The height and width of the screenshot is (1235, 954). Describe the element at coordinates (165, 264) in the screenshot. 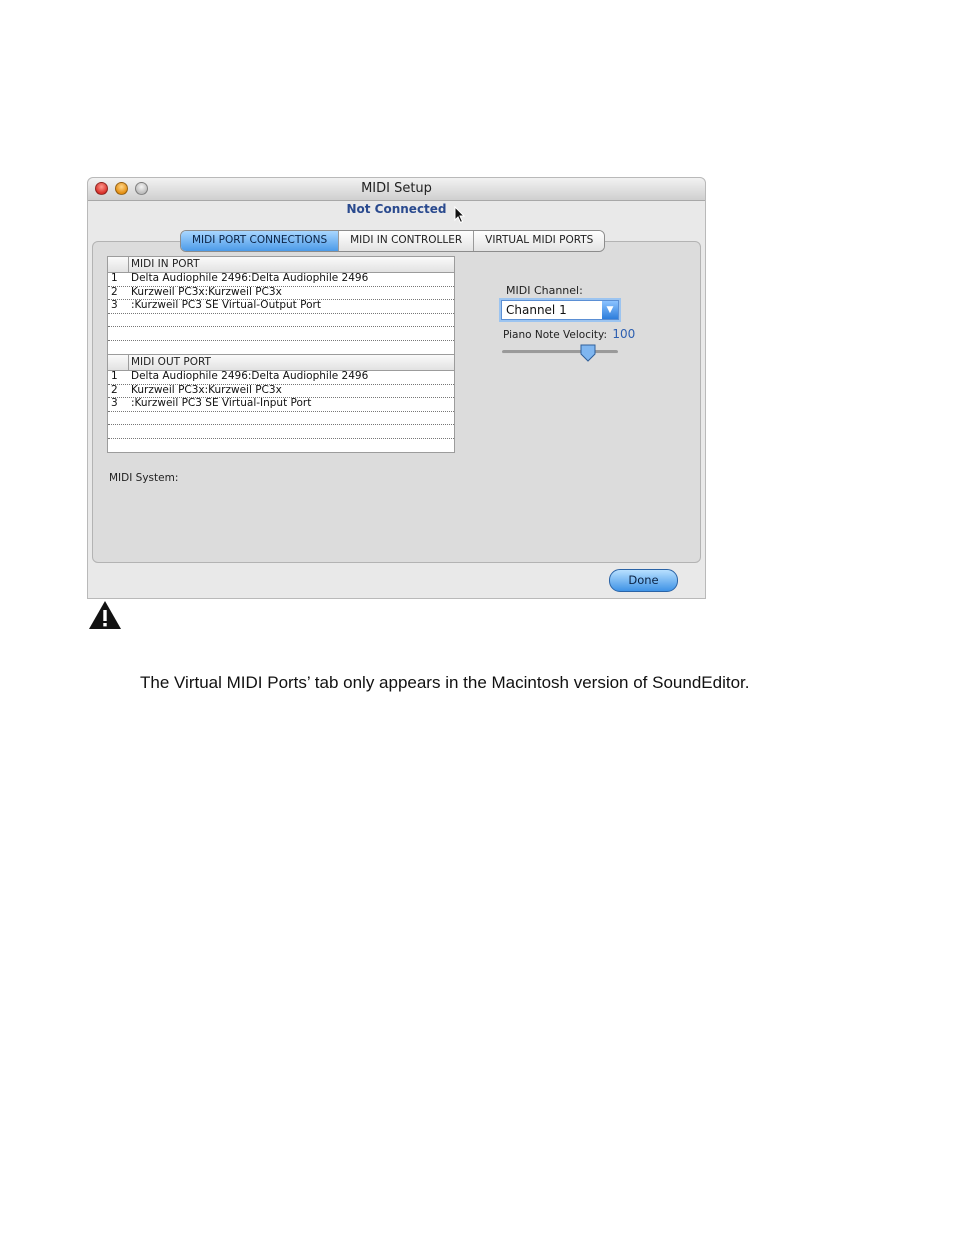

I see `midi-in-header-label: MIDI IN PORT` at that location.